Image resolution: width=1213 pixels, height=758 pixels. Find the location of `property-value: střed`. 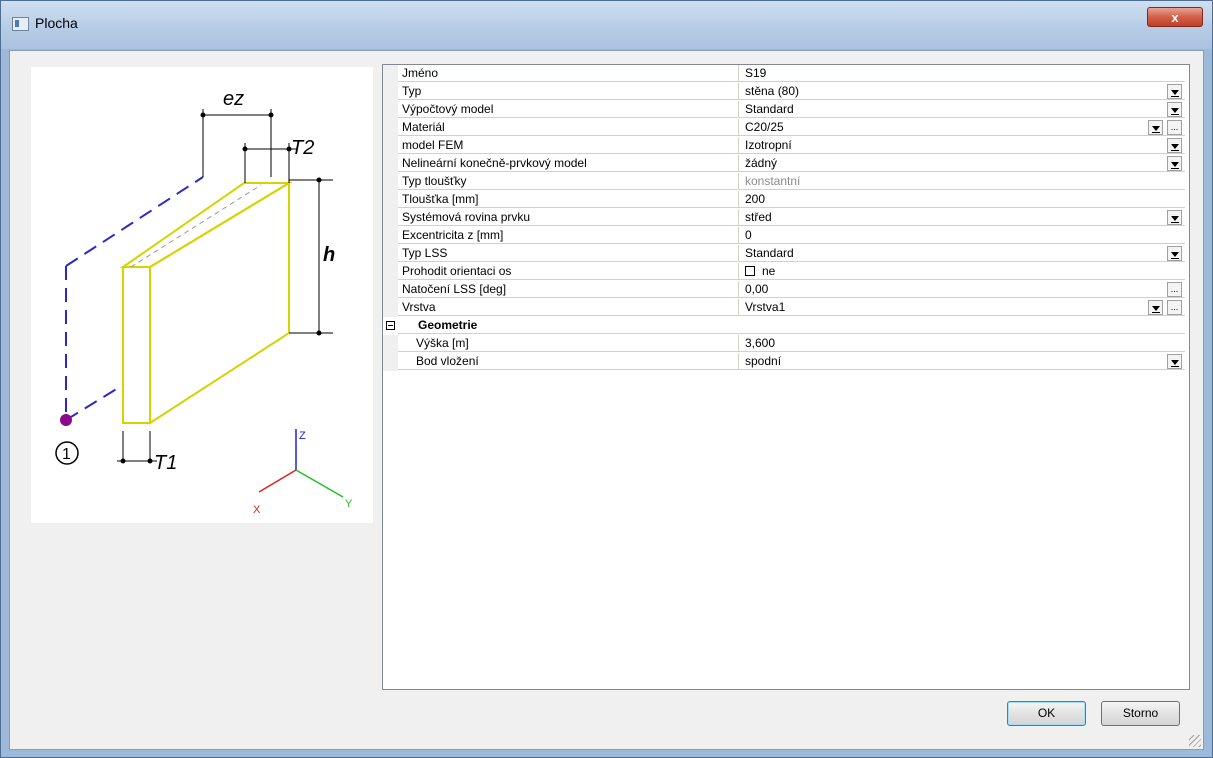

property-value: střed is located at coordinates (962, 217).